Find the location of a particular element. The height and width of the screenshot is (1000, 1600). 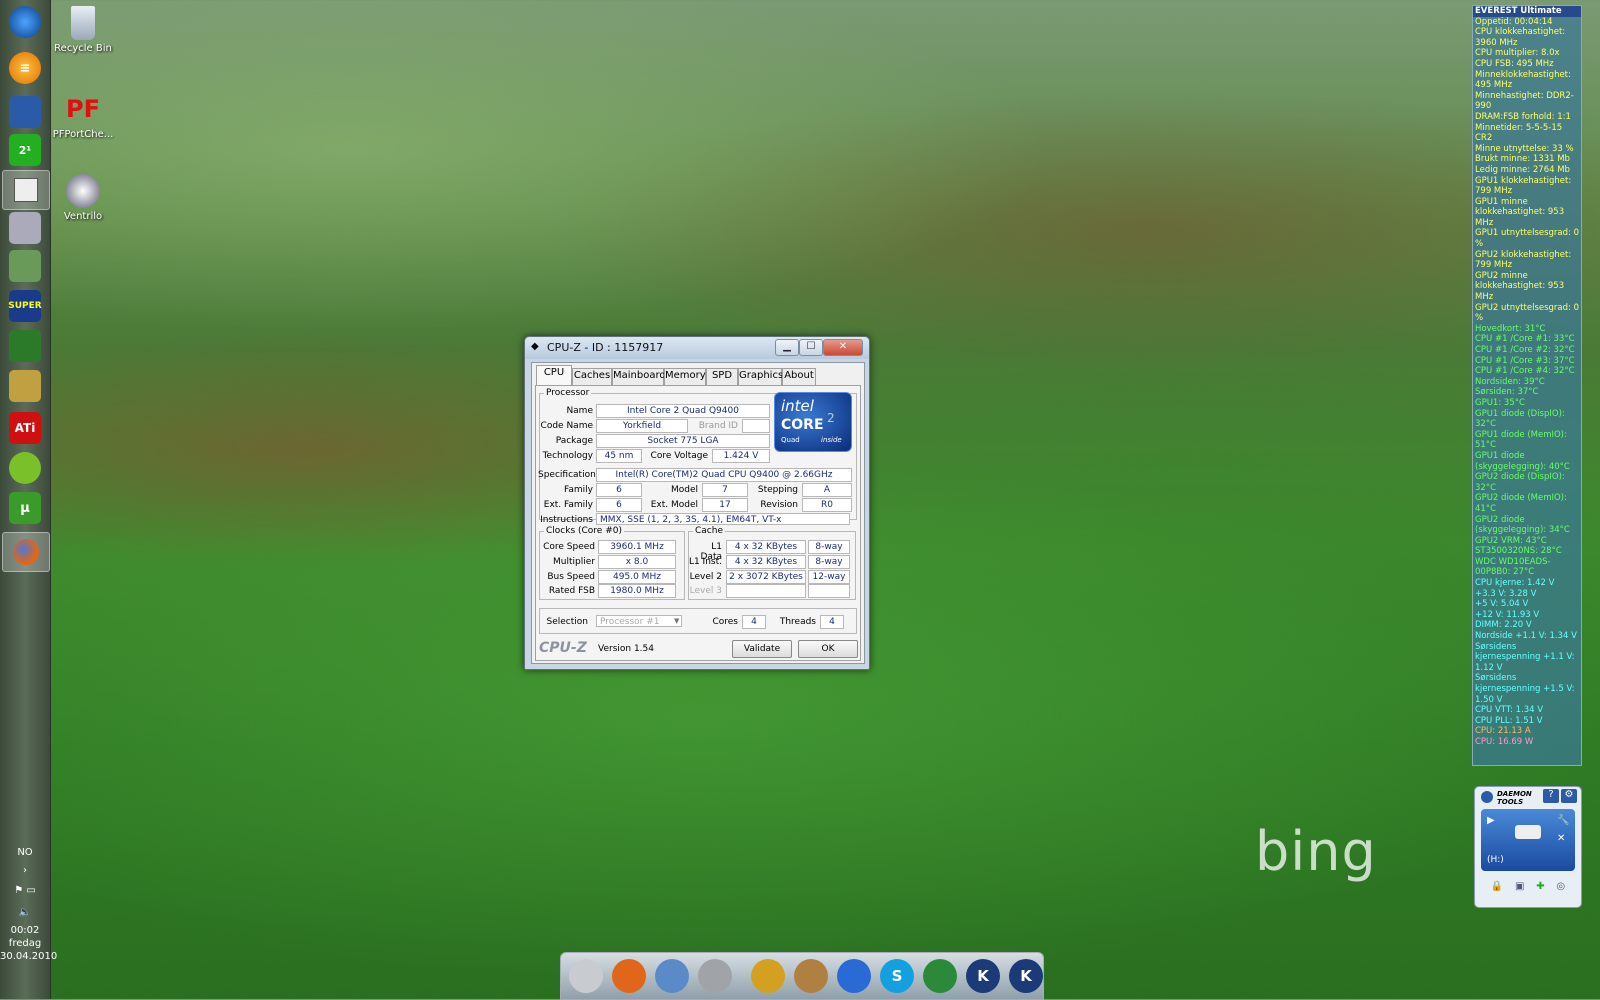

model-value: 7 is located at coordinates (725, 490).